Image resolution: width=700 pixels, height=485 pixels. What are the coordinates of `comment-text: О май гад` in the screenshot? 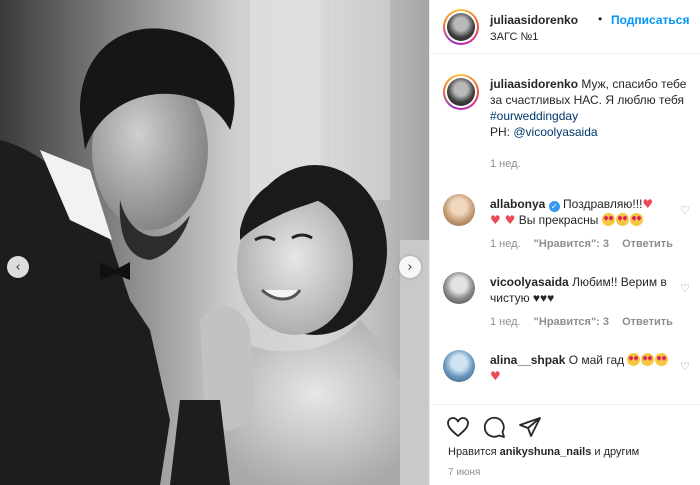 It's located at (596, 360).